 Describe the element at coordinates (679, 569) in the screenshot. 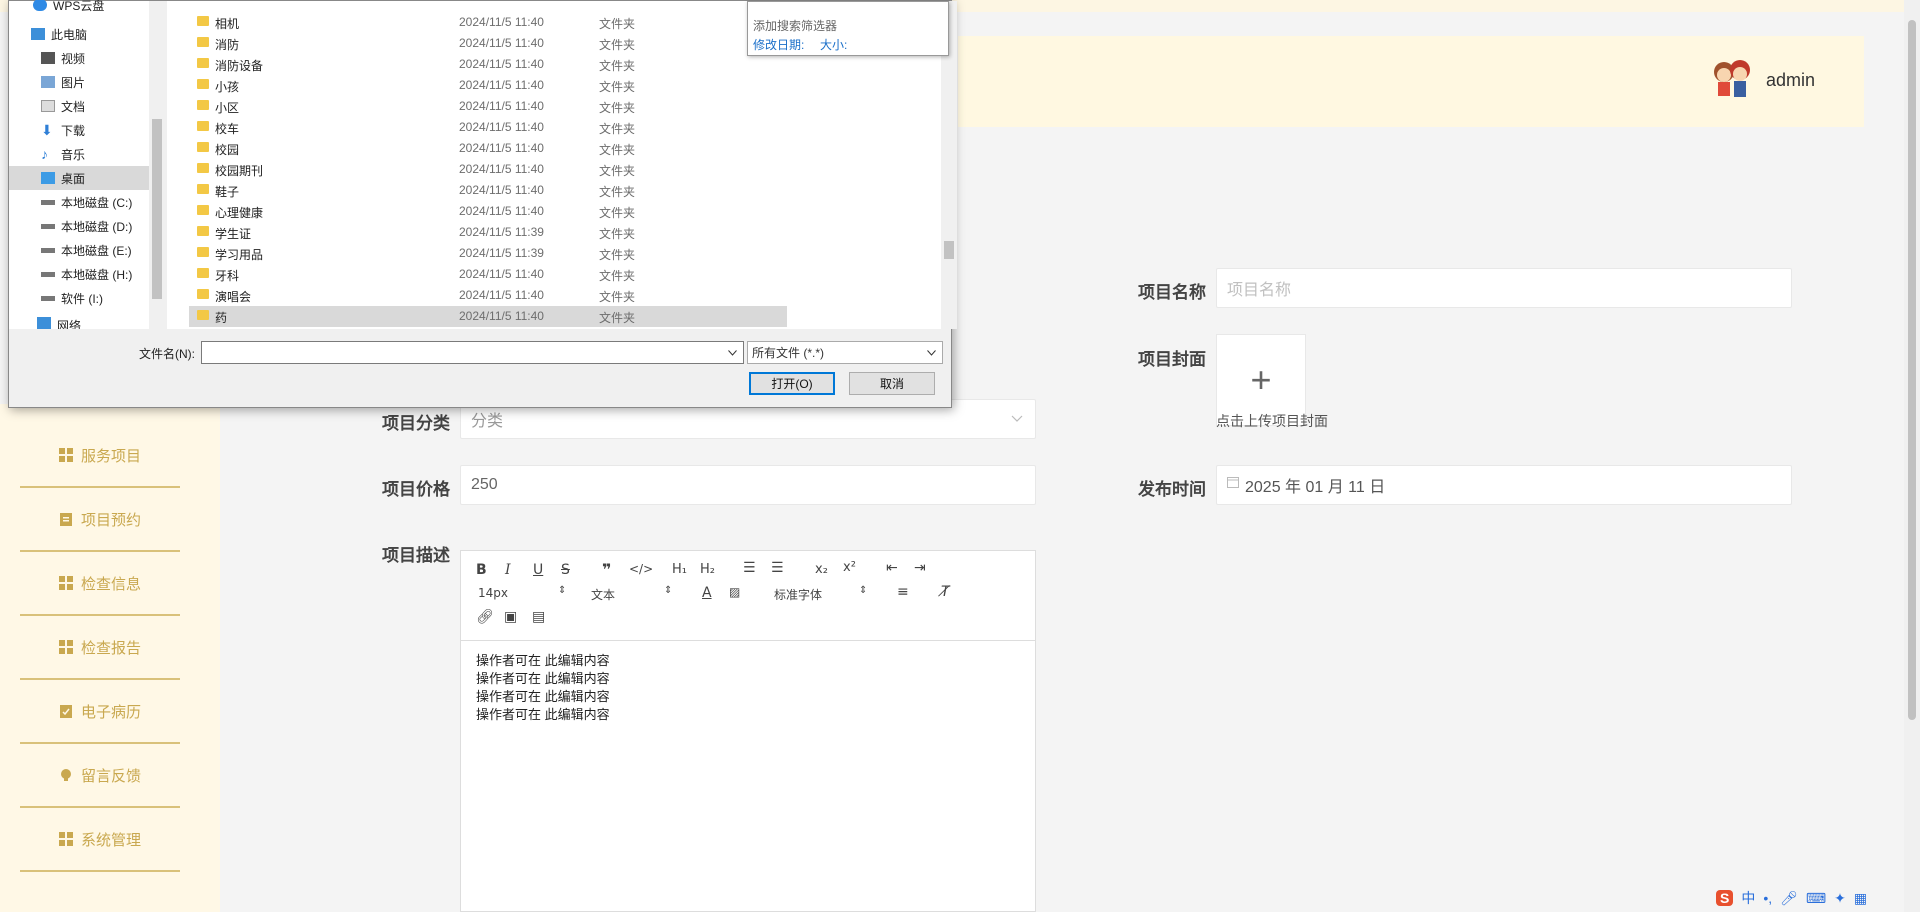

I see `heading1-icon: H₁` at that location.